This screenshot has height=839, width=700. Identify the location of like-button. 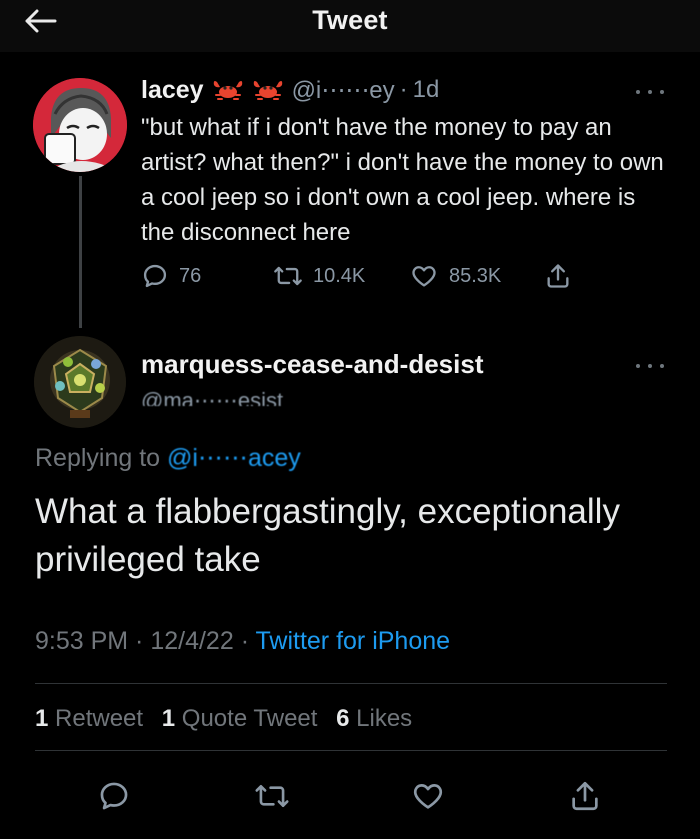
(428, 796).